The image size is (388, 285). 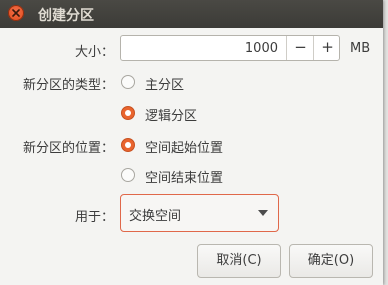 What do you see at coordinates (199, 213) in the screenshot?
I see `use-as-dropdown: 交换空间` at bounding box center [199, 213].